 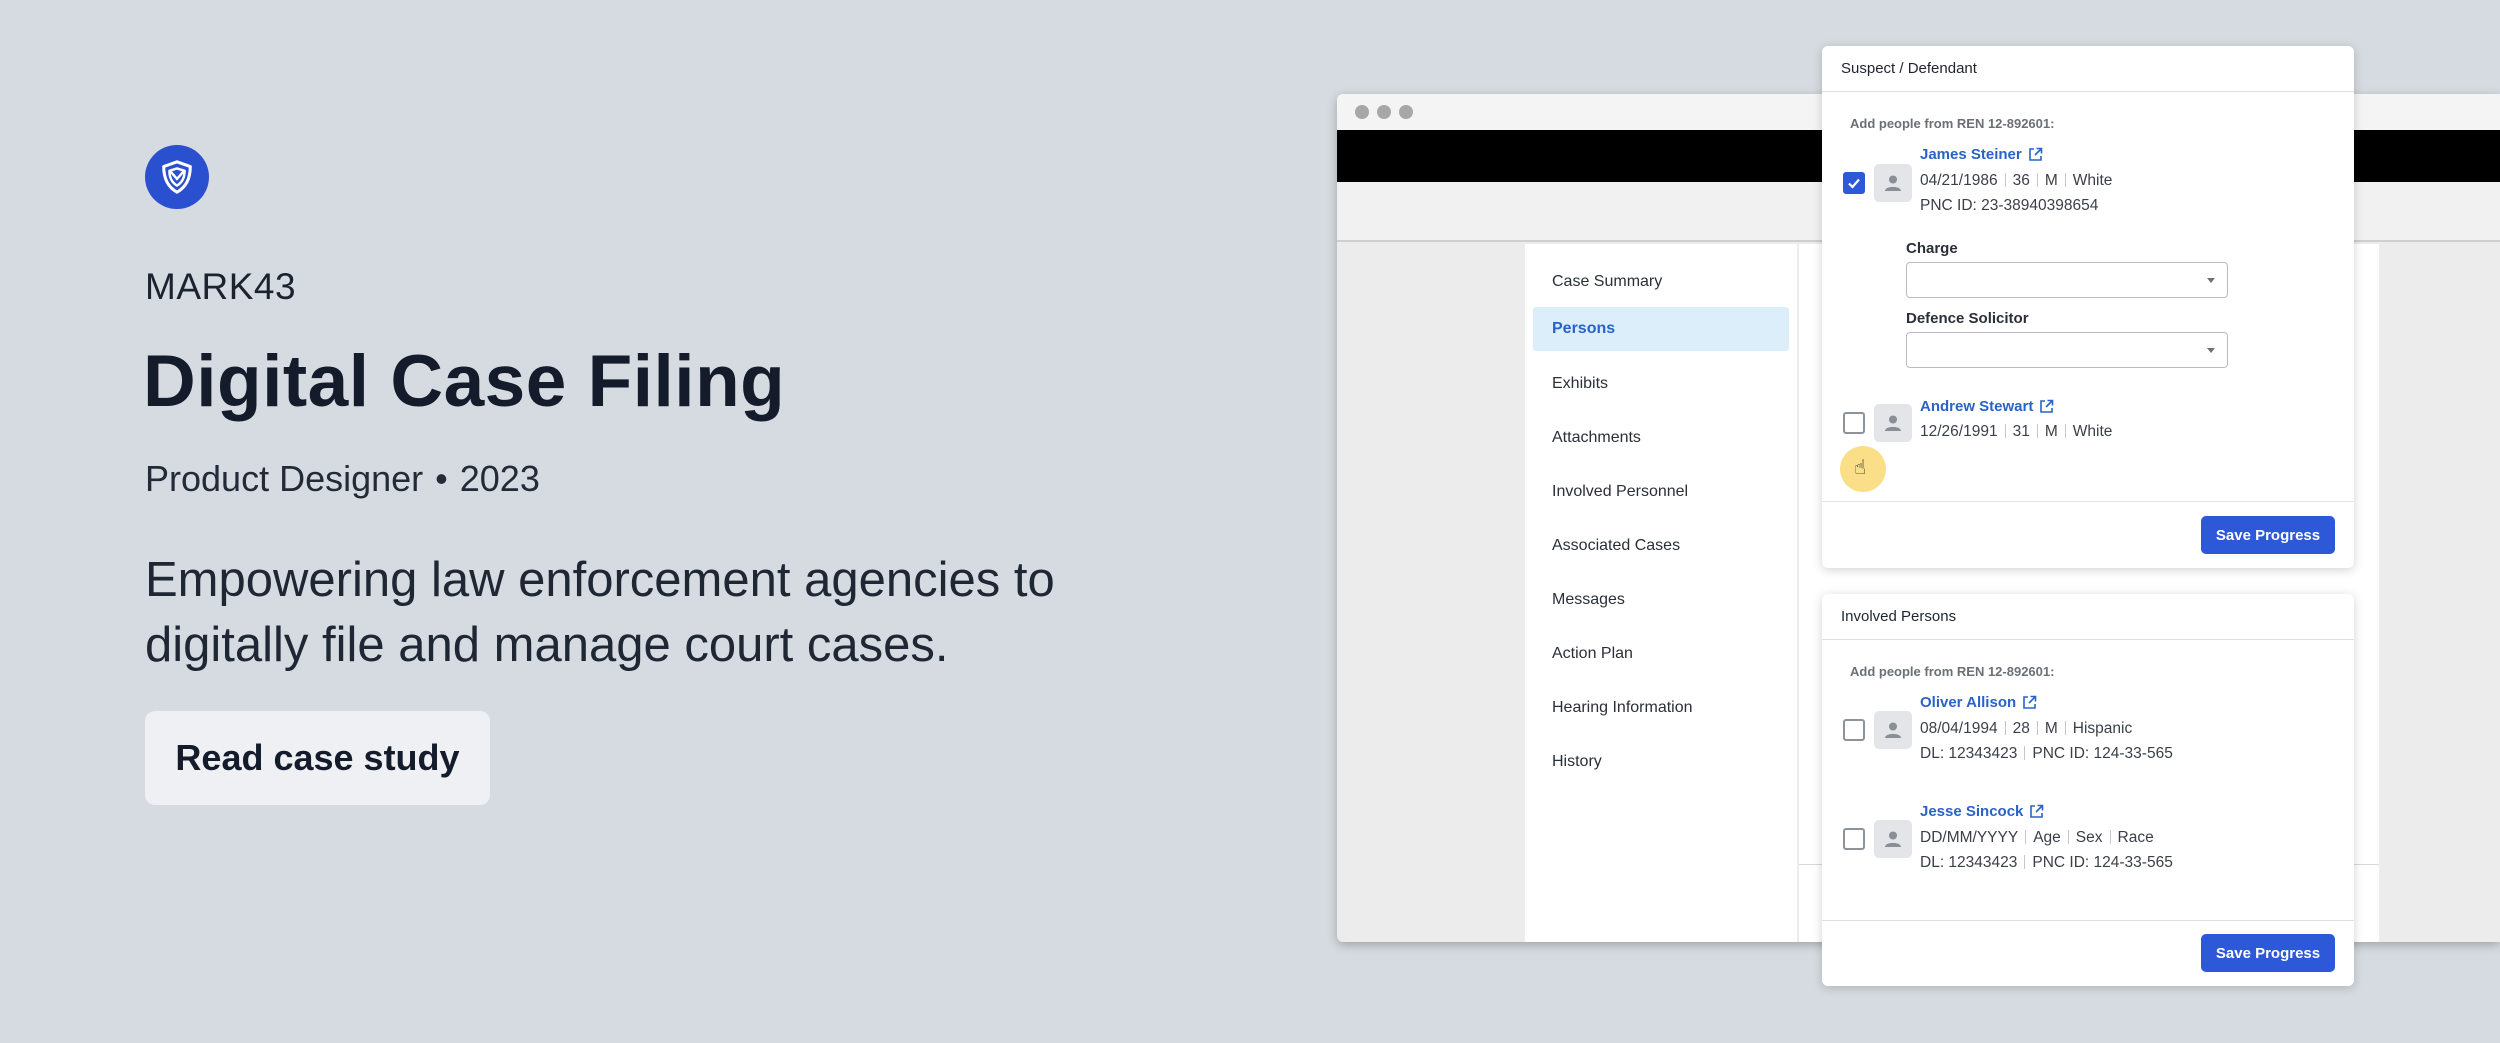 I want to click on sidenav-item-attachments: Attachments, so click(x=1661, y=438).